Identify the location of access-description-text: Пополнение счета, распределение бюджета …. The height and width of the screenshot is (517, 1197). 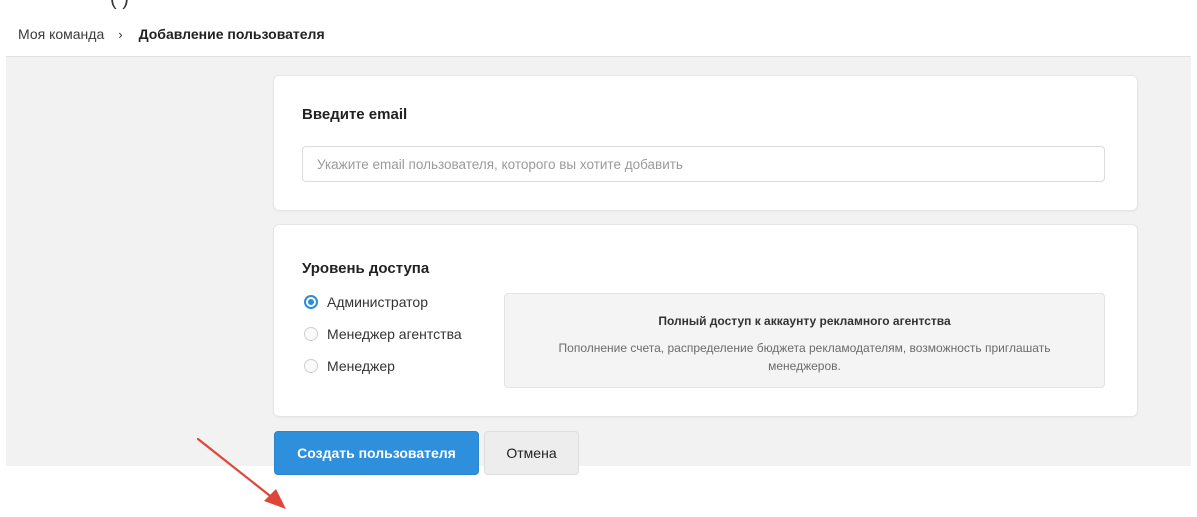
(804, 357).